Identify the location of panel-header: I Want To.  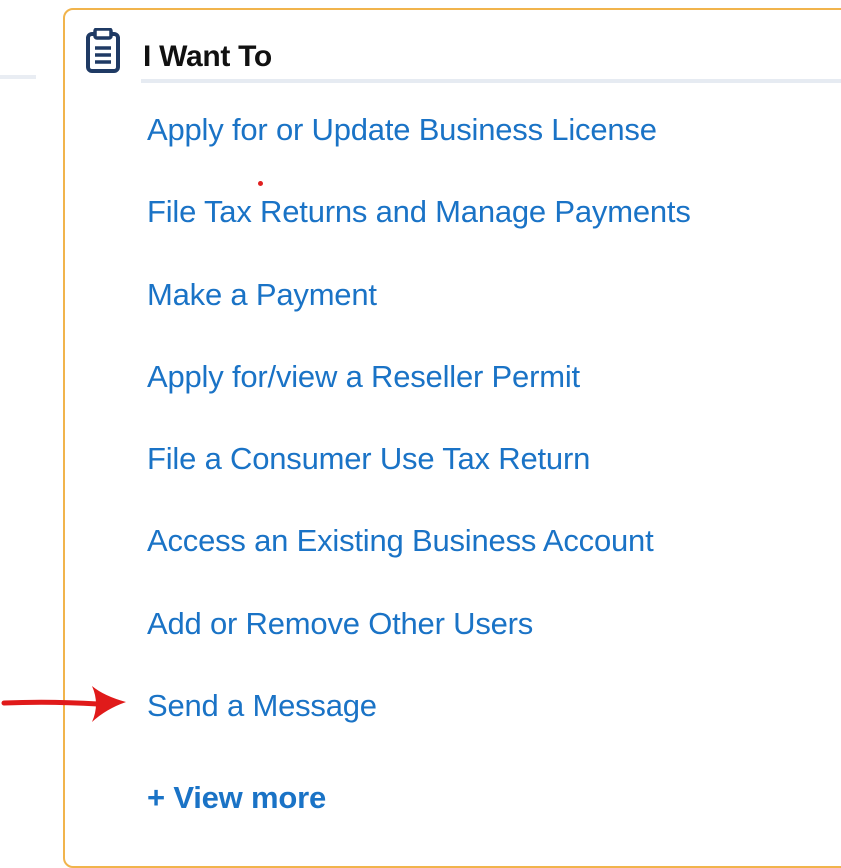
(462, 52).